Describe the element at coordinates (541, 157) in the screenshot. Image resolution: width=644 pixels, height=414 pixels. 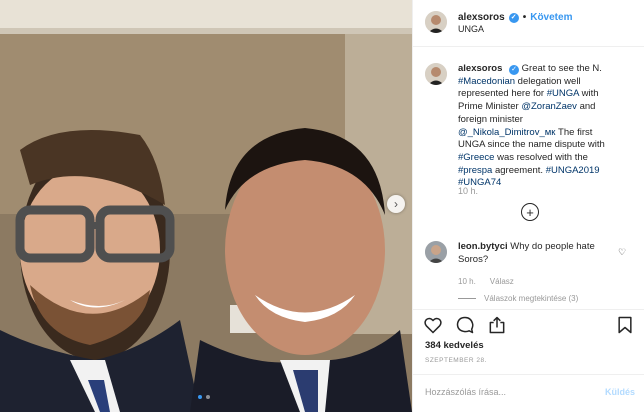
I see `caption-segment: was resolved with the` at that location.